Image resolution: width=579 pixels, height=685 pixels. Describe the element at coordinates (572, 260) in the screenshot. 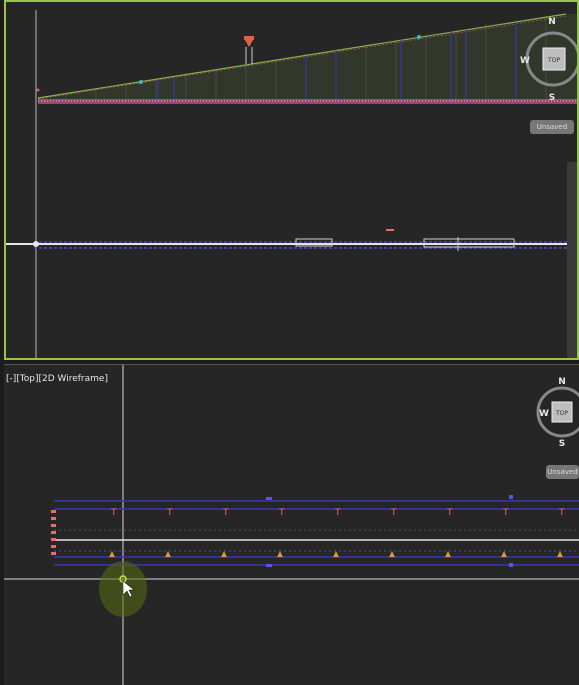

I see `side-panel-strip` at that location.